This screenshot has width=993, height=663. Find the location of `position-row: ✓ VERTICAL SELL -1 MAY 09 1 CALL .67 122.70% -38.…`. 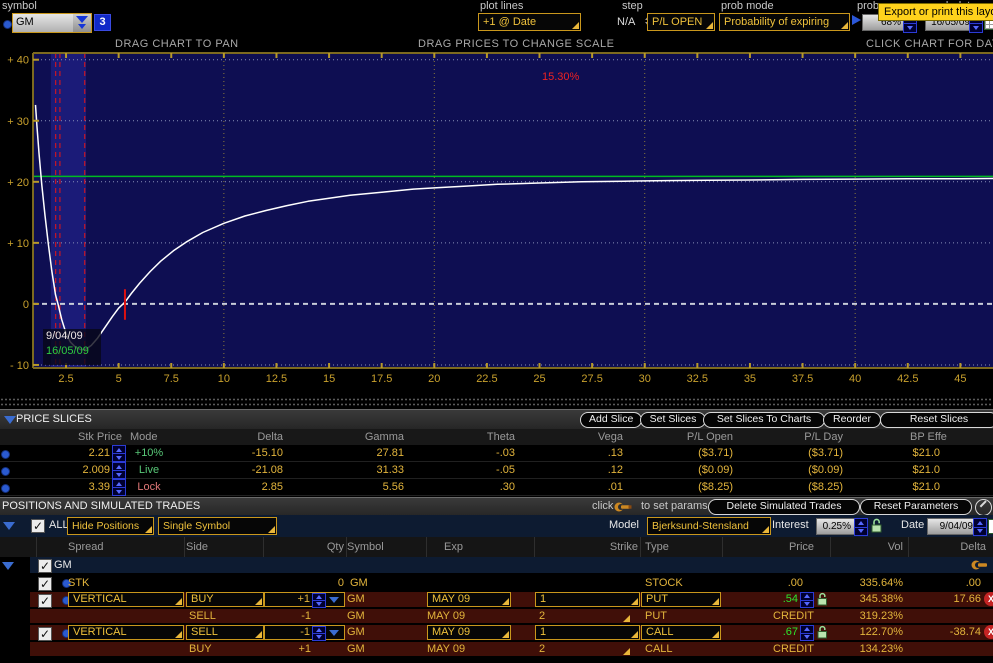

position-row: ✓ VERTICAL SELL -1 MAY 09 1 CALL .67 122.70% -38.… is located at coordinates (496, 633).